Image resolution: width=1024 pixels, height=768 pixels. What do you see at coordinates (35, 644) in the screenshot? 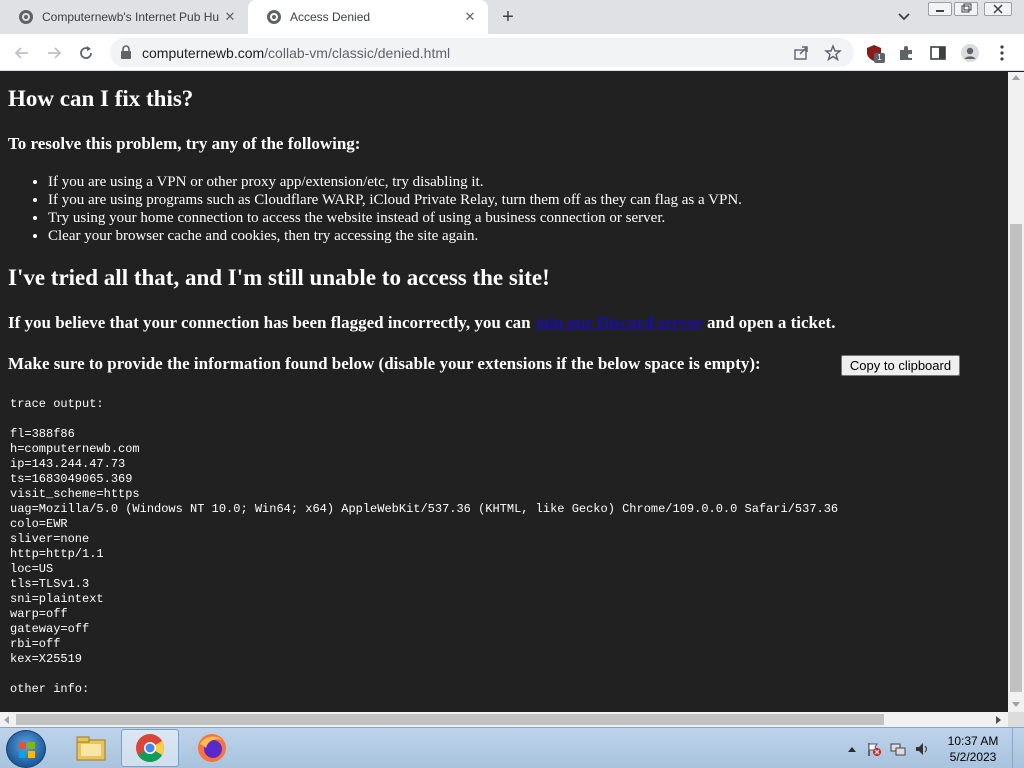
I see `trace-line: rbi=off` at bounding box center [35, 644].